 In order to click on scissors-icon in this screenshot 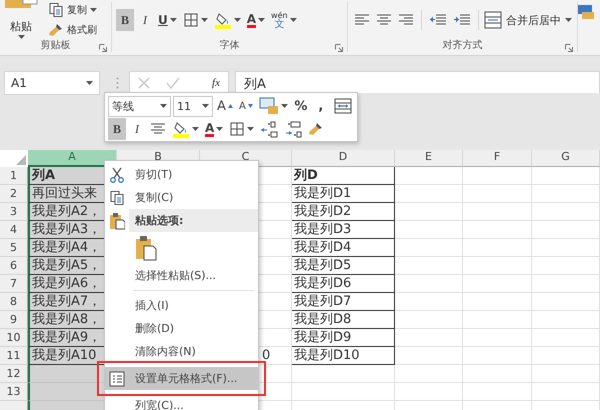, I will do `click(117, 174)`.